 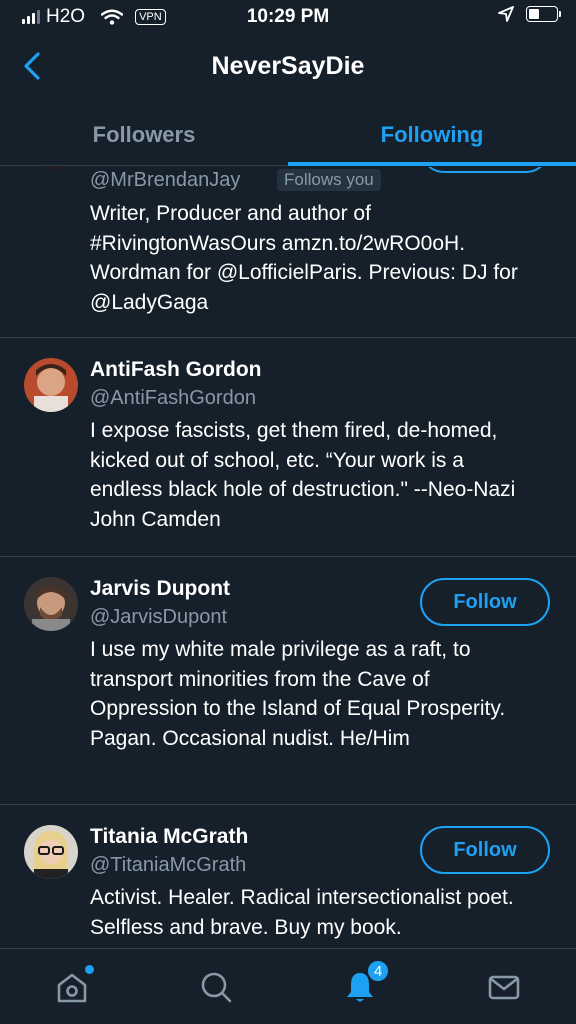 I want to click on home-icon, so click(x=72, y=988).